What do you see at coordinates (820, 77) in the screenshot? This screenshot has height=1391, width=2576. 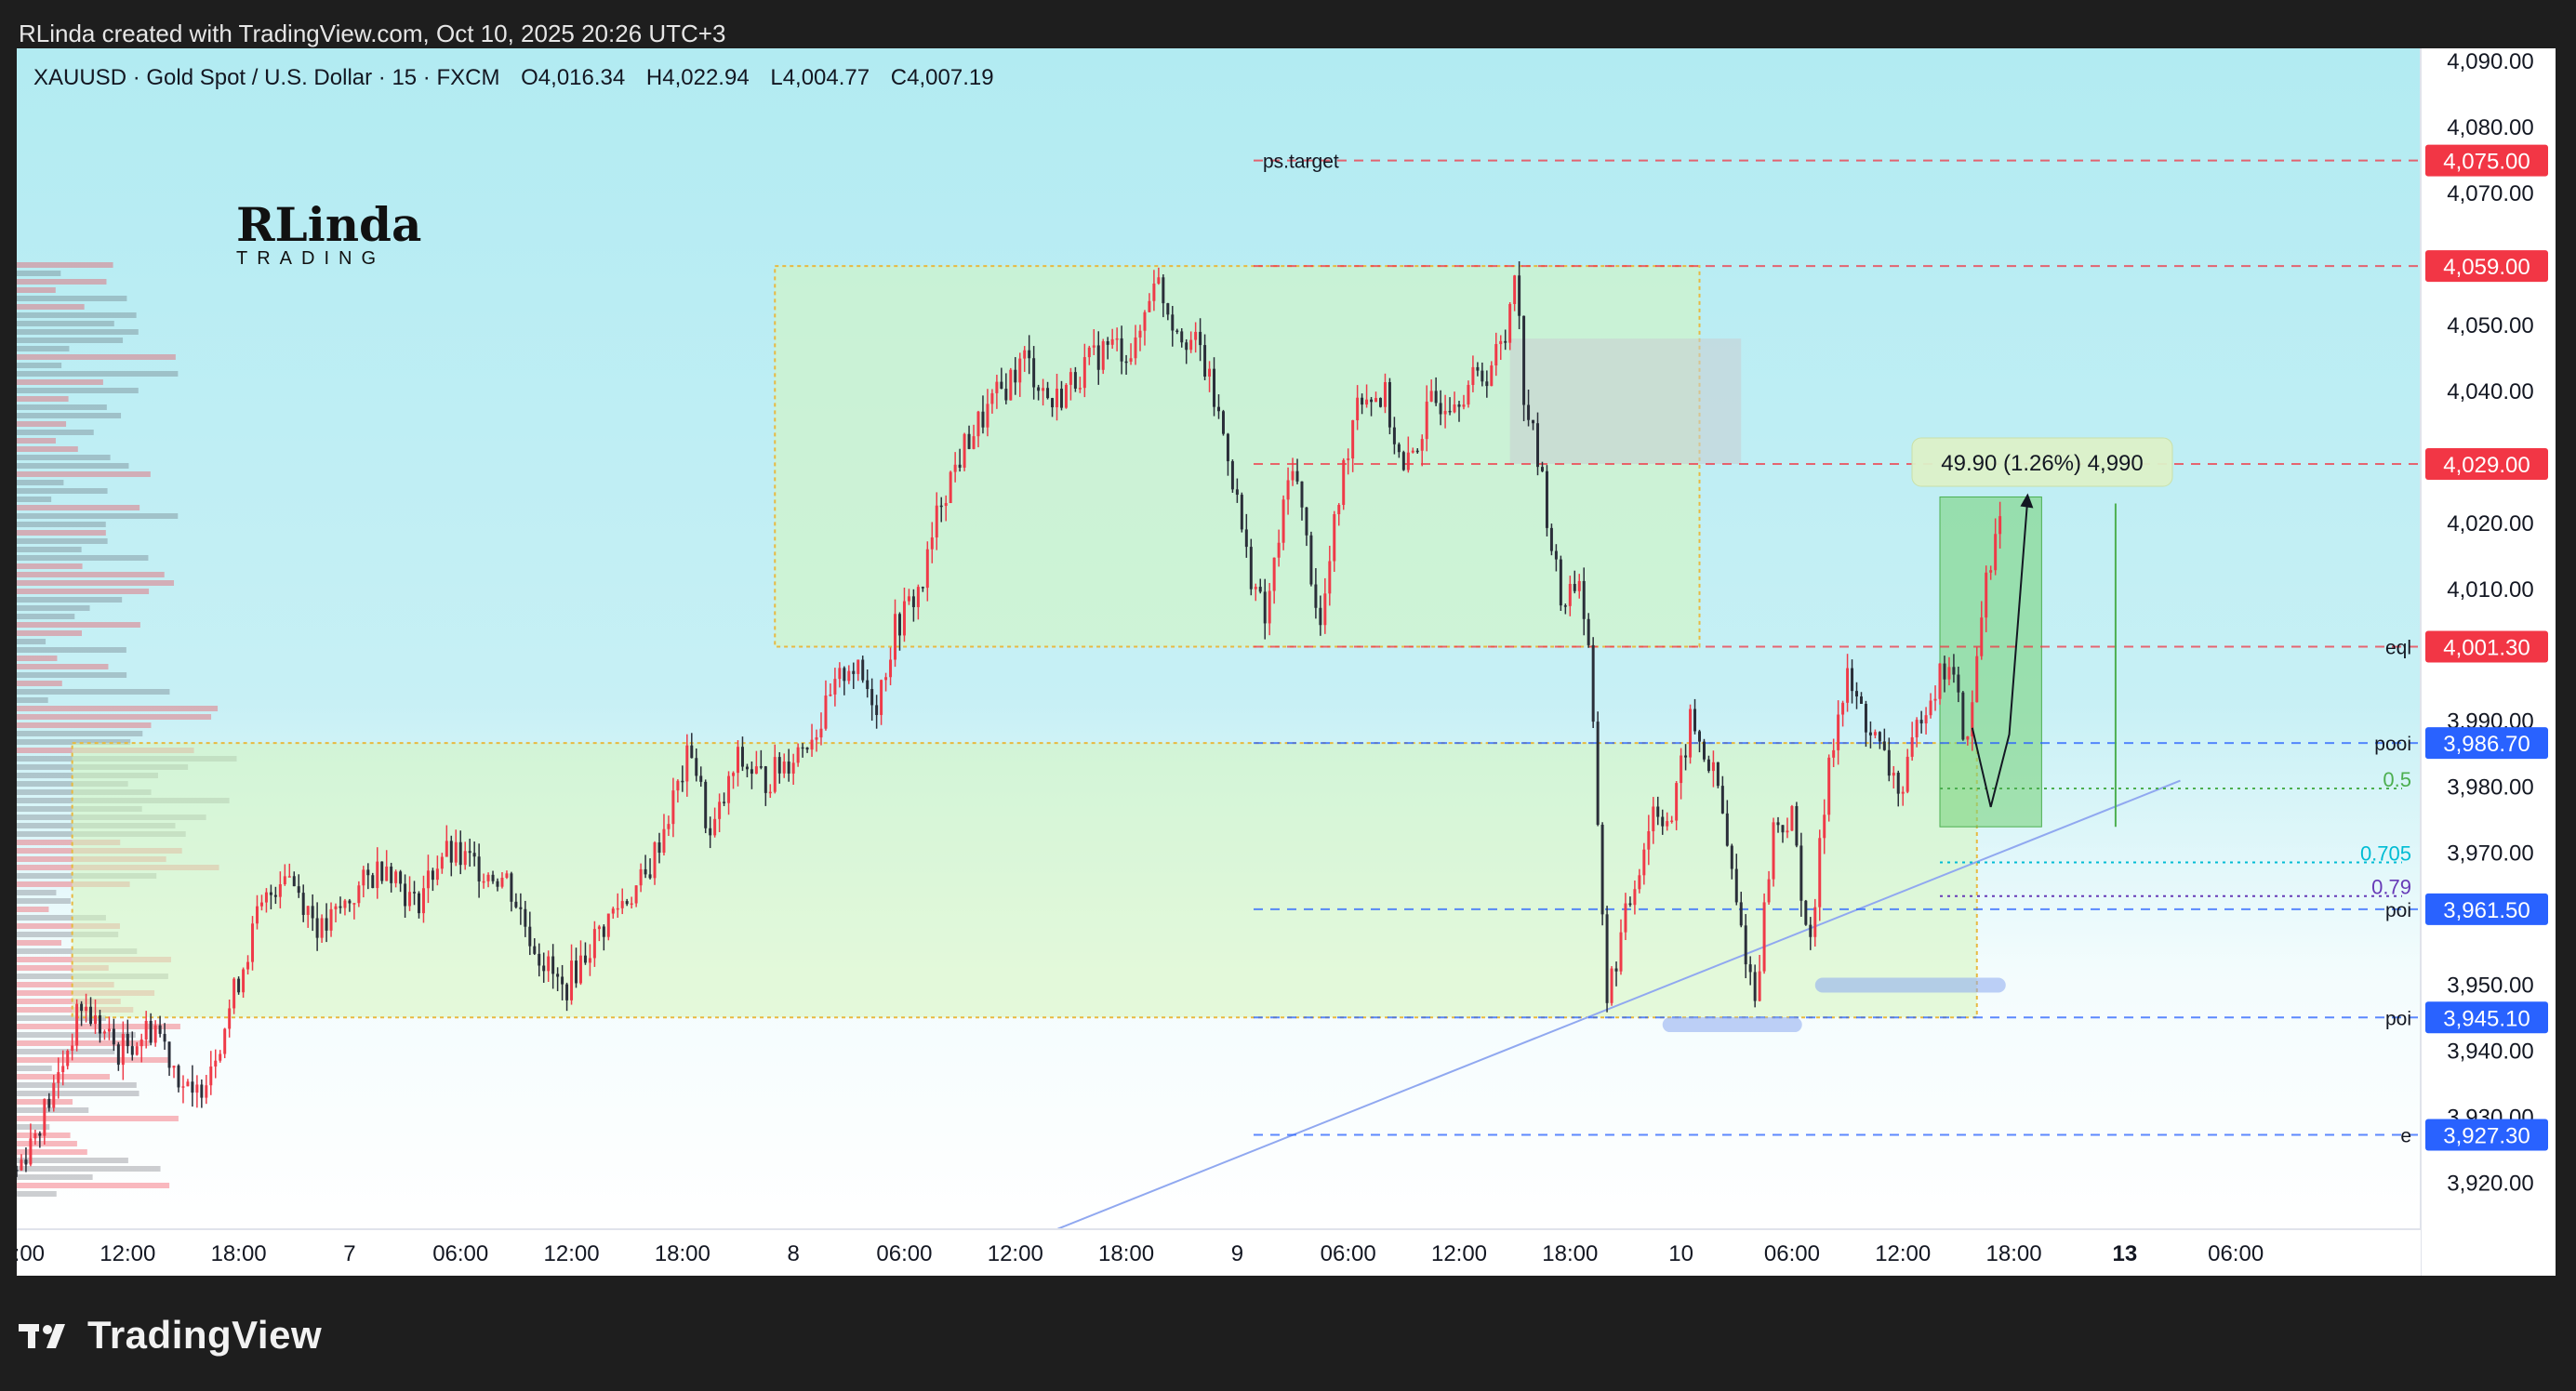 I see `ohlc-low: L4,004.77` at bounding box center [820, 77].